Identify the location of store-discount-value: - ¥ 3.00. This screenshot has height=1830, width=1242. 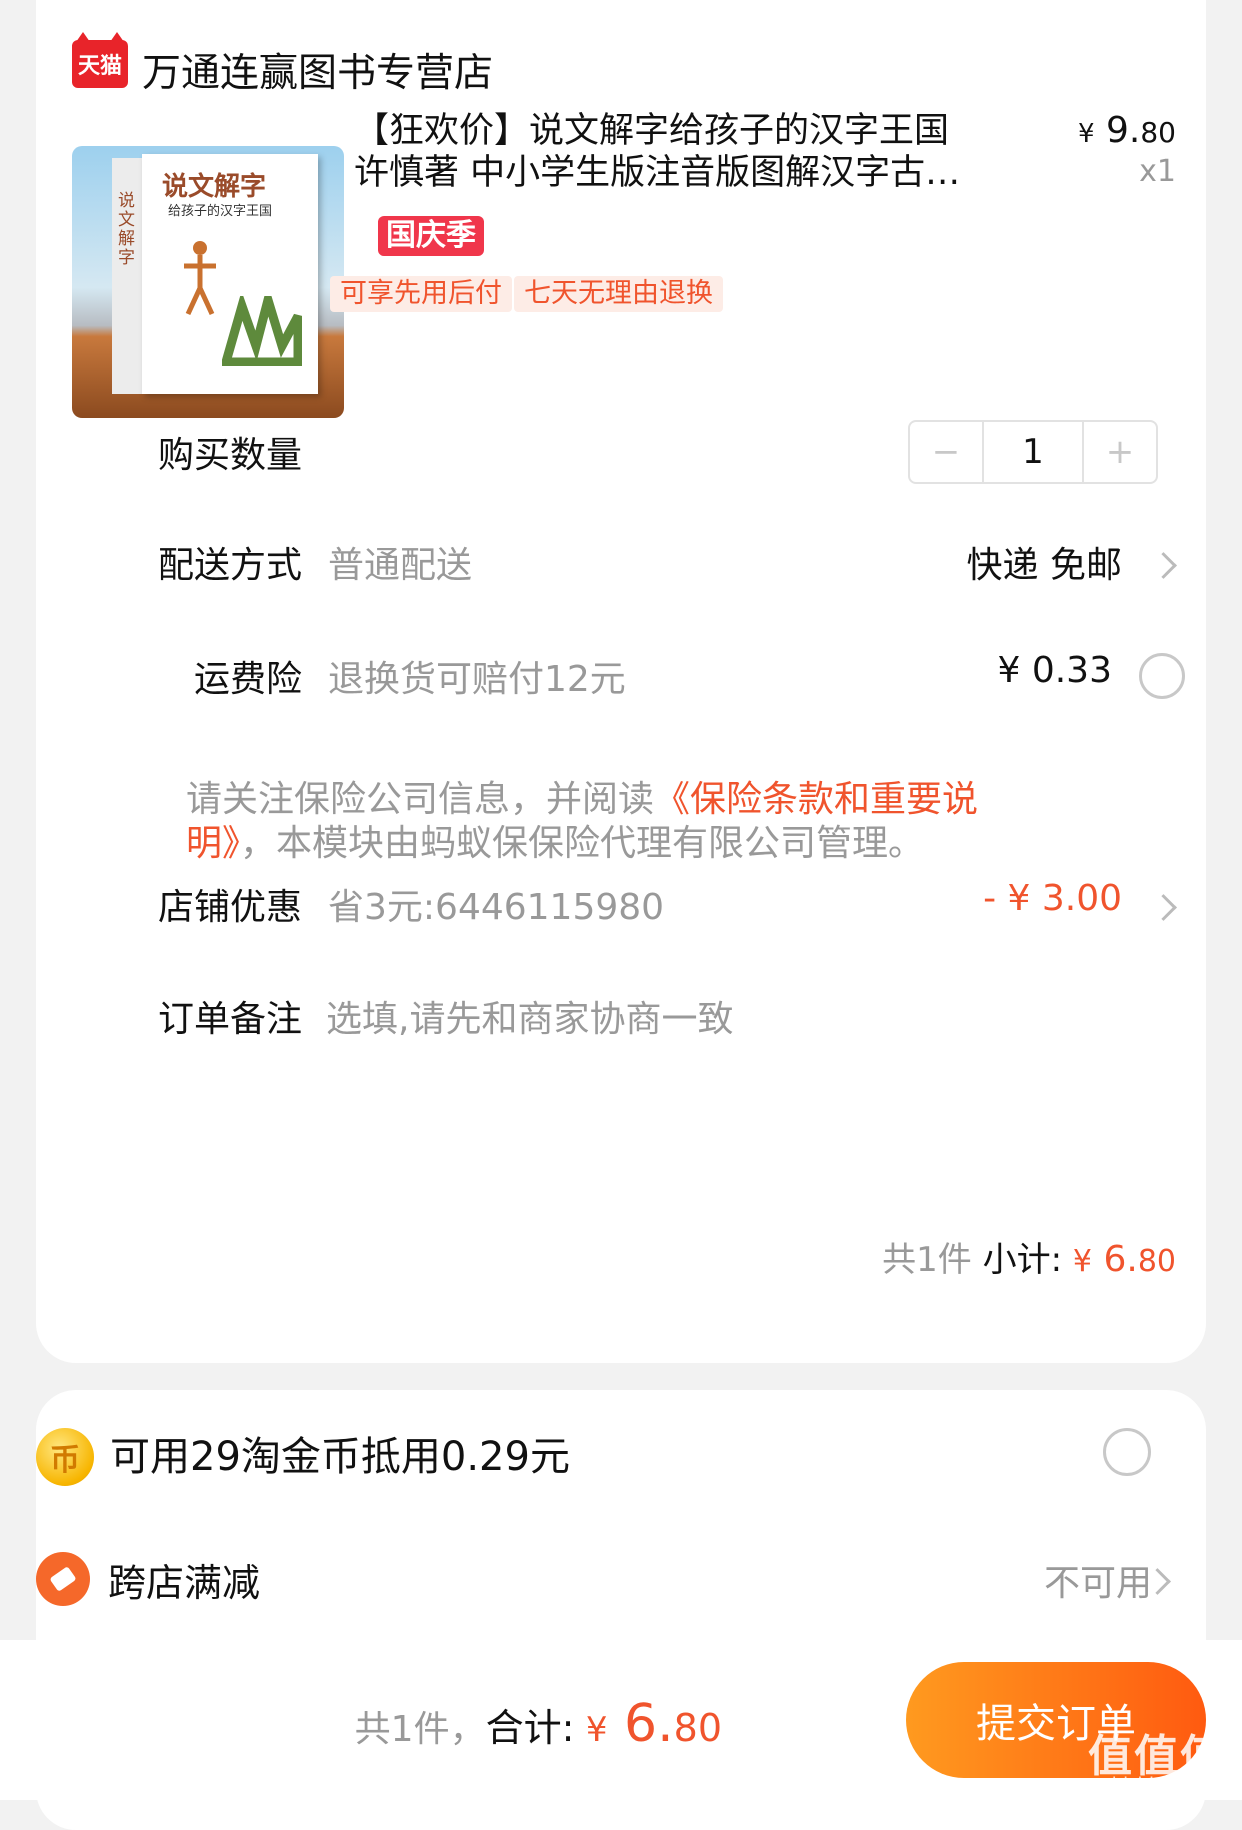
(1052, 898).